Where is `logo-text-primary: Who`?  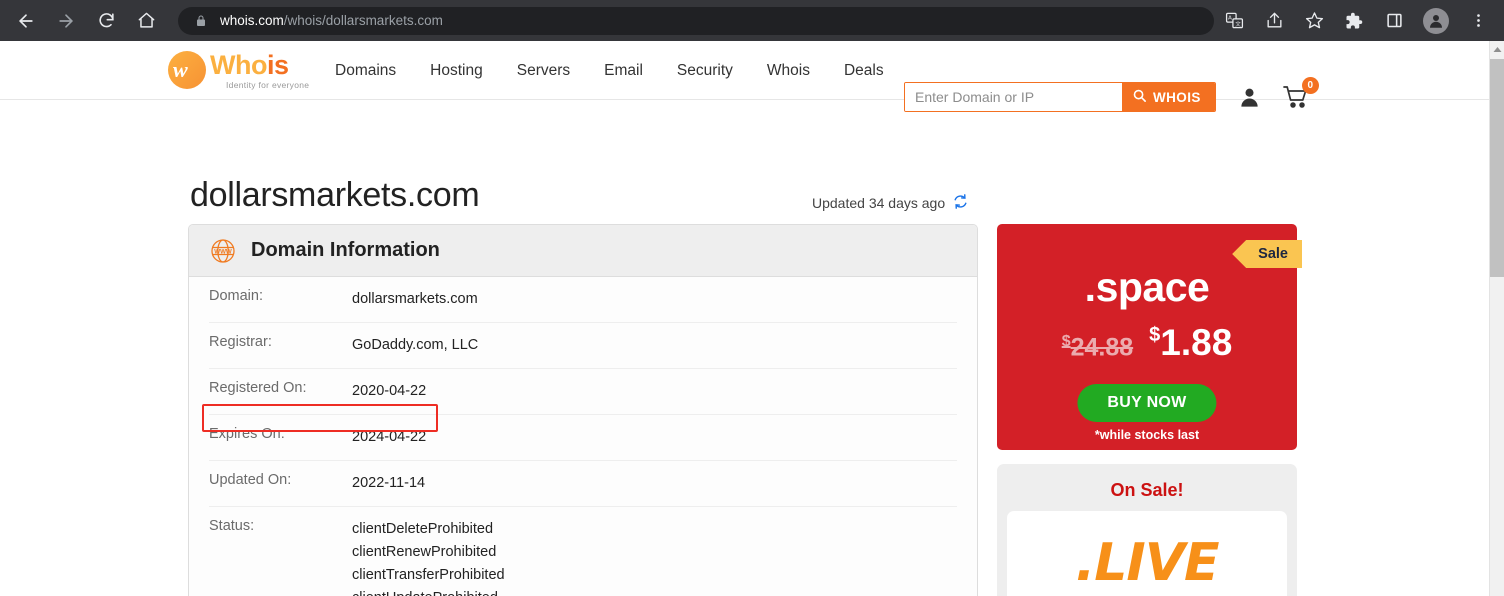 logo-text-primary: Who is located at coordinates (238, 65).